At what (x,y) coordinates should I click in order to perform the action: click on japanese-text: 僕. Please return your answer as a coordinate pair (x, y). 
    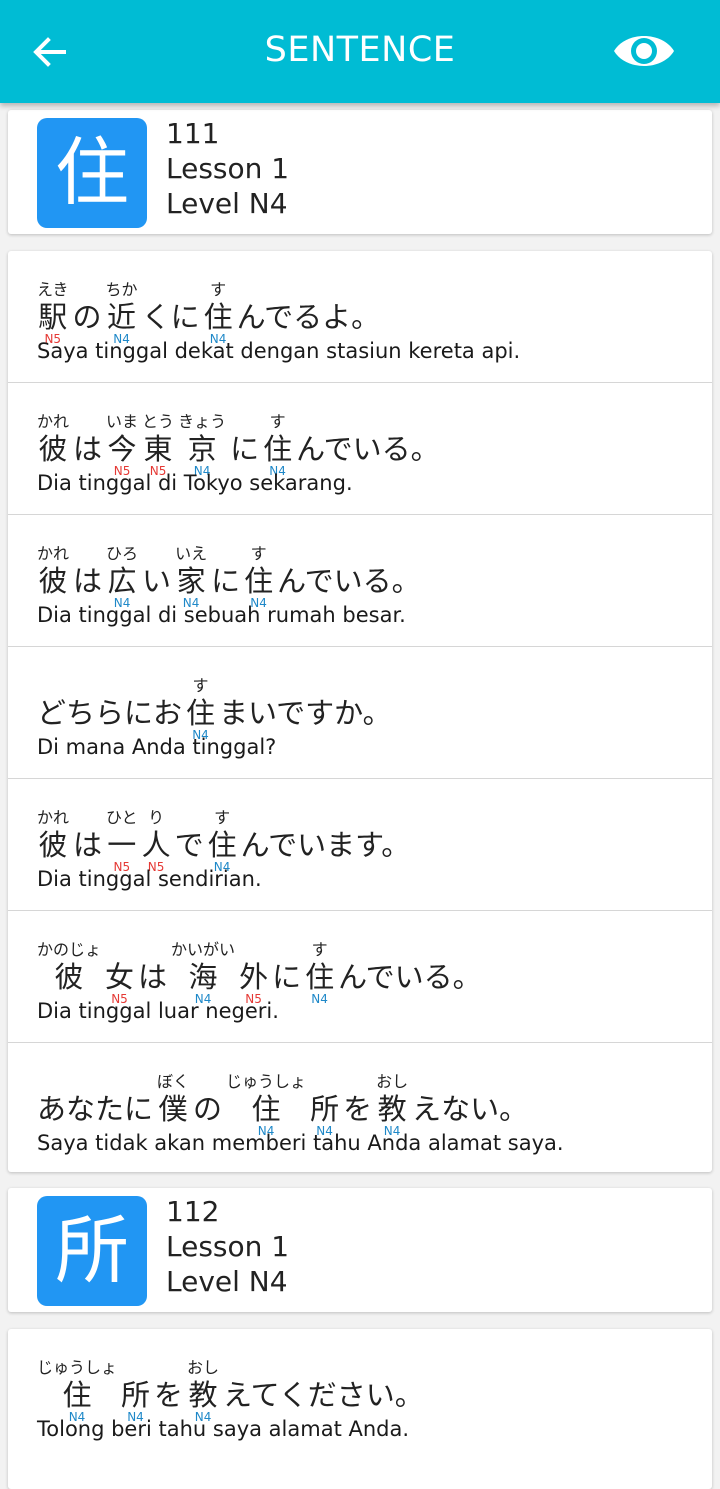
    Looking at the image, I should click on (173, 1109).